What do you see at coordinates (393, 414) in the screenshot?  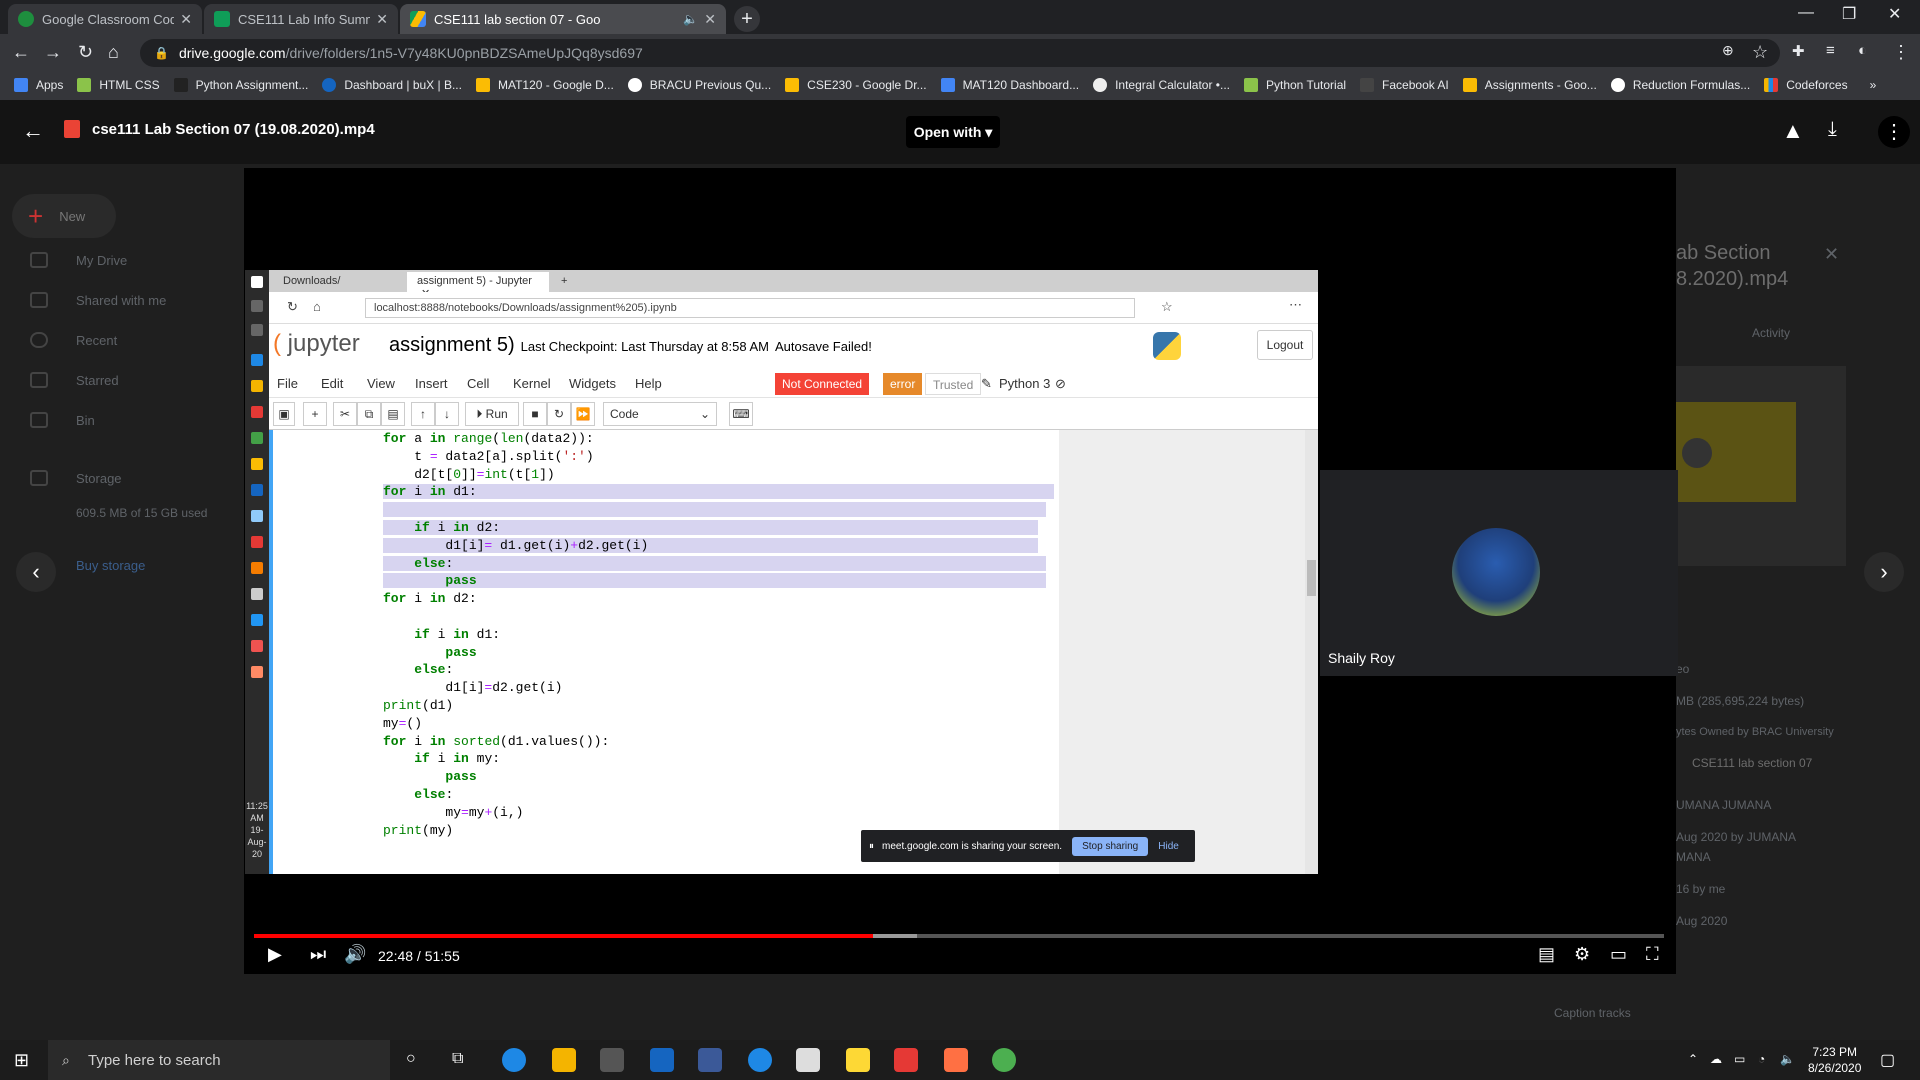 I see `paste-icon: ▤` at bounding box center [393, 414].